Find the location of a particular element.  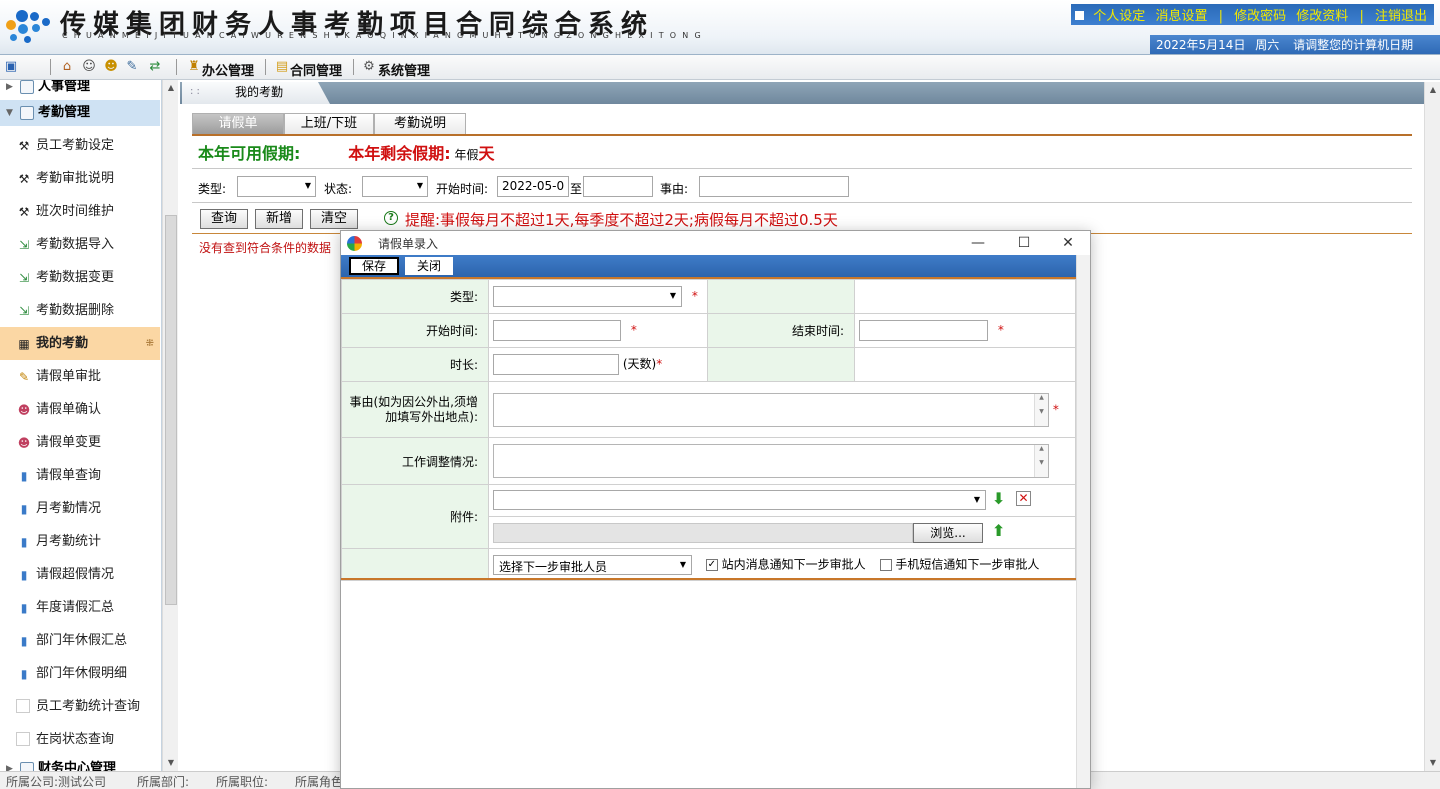

link-logout: 注销退出 is located at coordinates (1401, 16).